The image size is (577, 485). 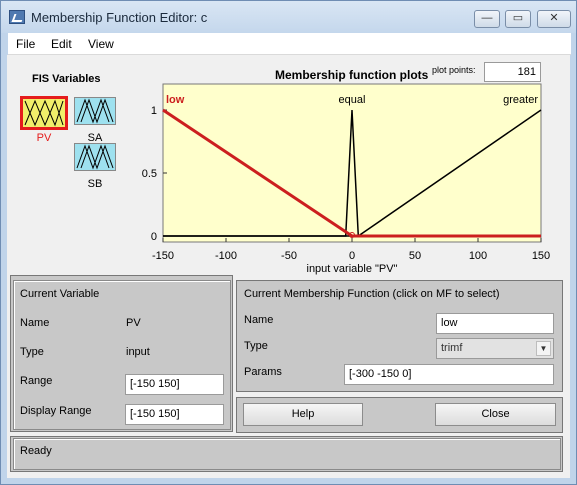 What do you see at coordinates (36, 381) in the screenshot?
I see `range-label: Range` at bounding box center [36, 381].